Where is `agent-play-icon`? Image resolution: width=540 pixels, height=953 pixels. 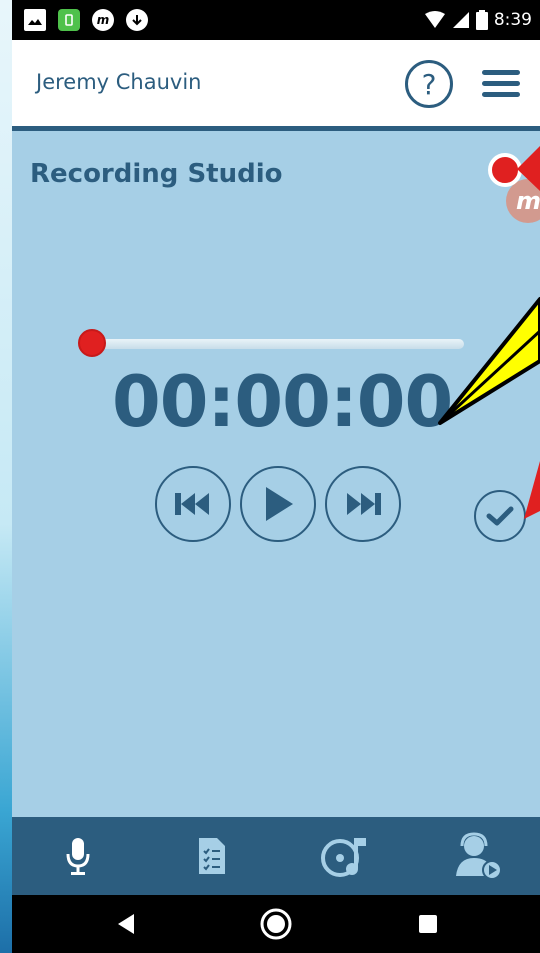 agent-play-icon is located at coordinates (479, 856).